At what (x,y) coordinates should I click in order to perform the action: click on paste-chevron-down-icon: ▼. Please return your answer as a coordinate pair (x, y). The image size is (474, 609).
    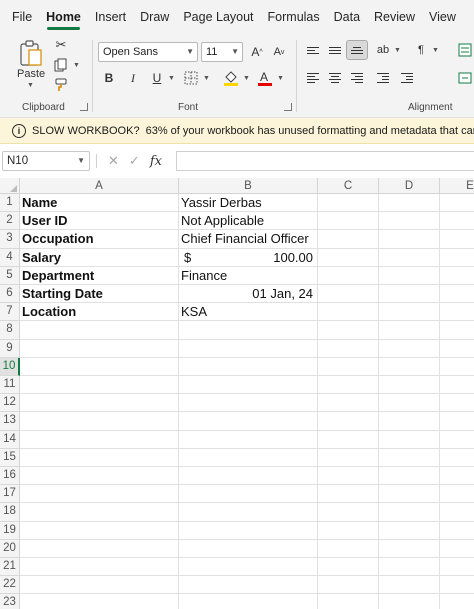
    Looking at the image, I should click on (30, 85).